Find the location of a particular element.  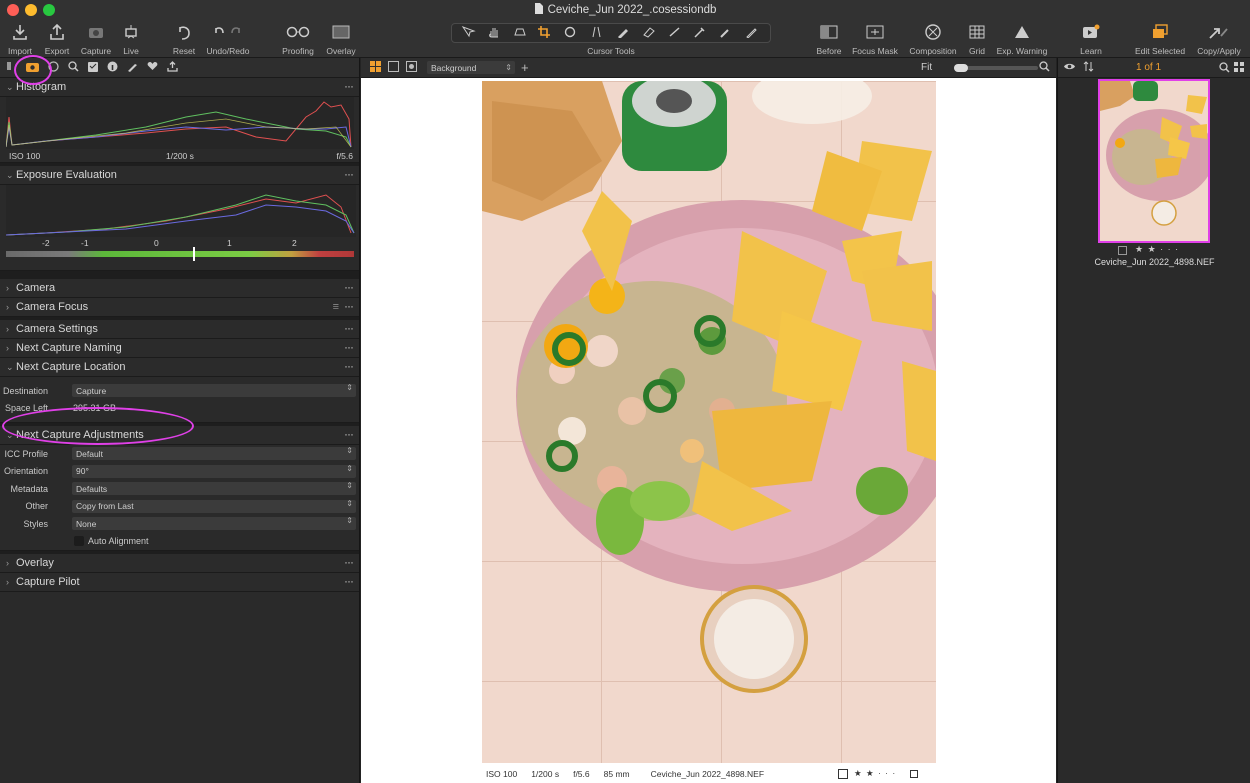

adjustments-tab-icon is located at coordinates (93, 68).